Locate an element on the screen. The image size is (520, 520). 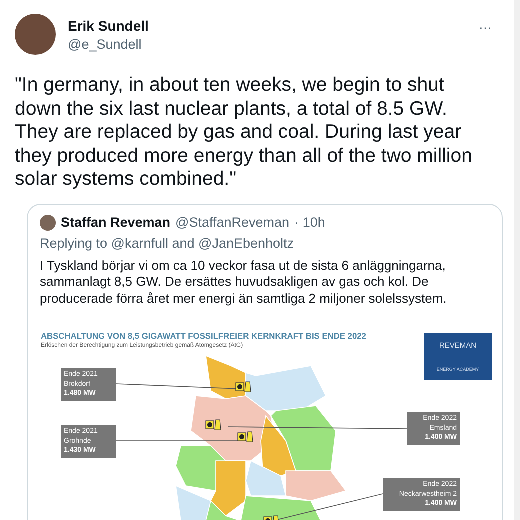
infographic-title: ABSCHALTUNG VON 8,5 GIGAWATT FOSSILFREIER KERNKRAFT BIS ENDE 2022 is located at coordinates (203, 336).